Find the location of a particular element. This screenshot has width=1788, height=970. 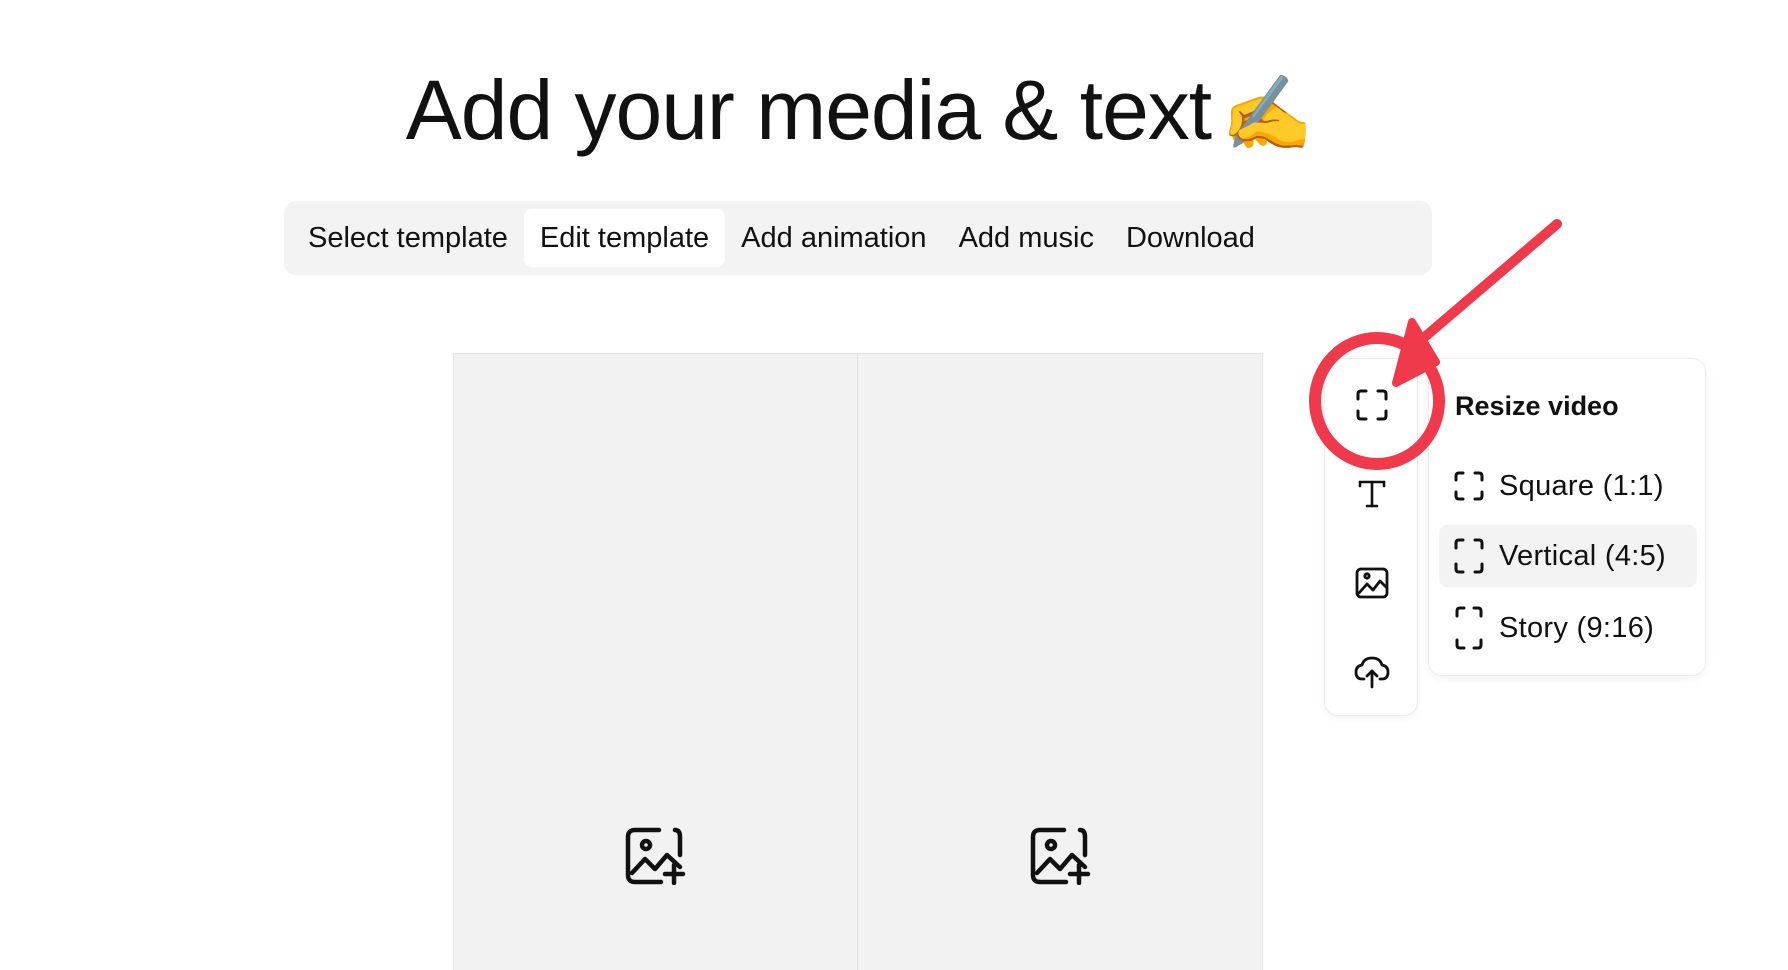

step-add-animation: Add animation is located at coordinates (833, 238).